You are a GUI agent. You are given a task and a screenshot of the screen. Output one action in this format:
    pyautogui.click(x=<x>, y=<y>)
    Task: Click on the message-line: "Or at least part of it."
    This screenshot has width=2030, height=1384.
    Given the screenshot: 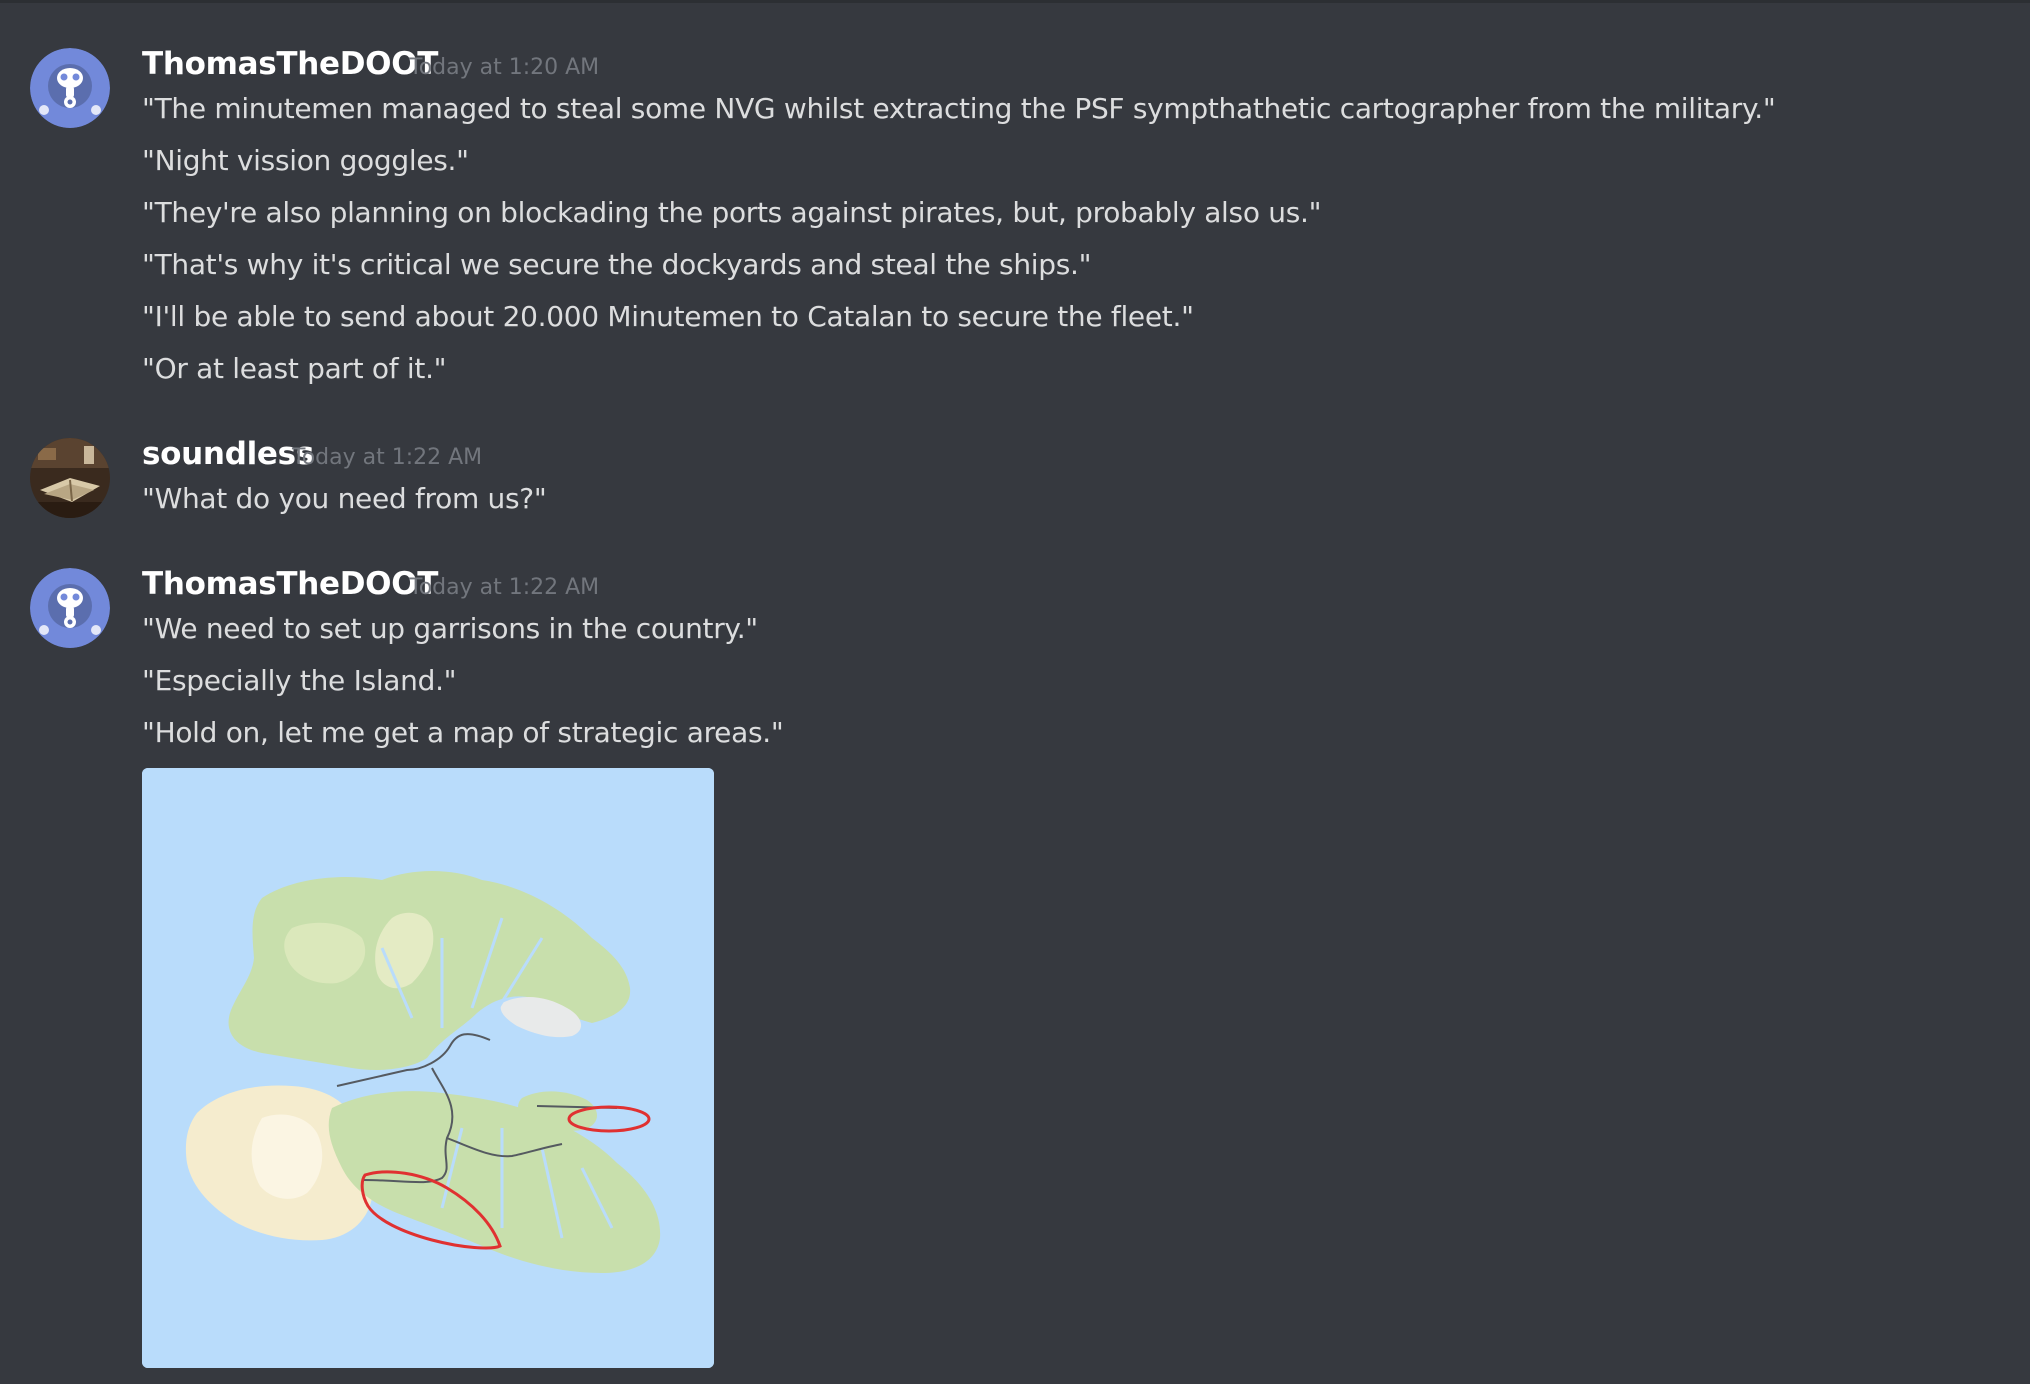 What is the action you would take?
    pyautogui.click(x=294, y=368)
    